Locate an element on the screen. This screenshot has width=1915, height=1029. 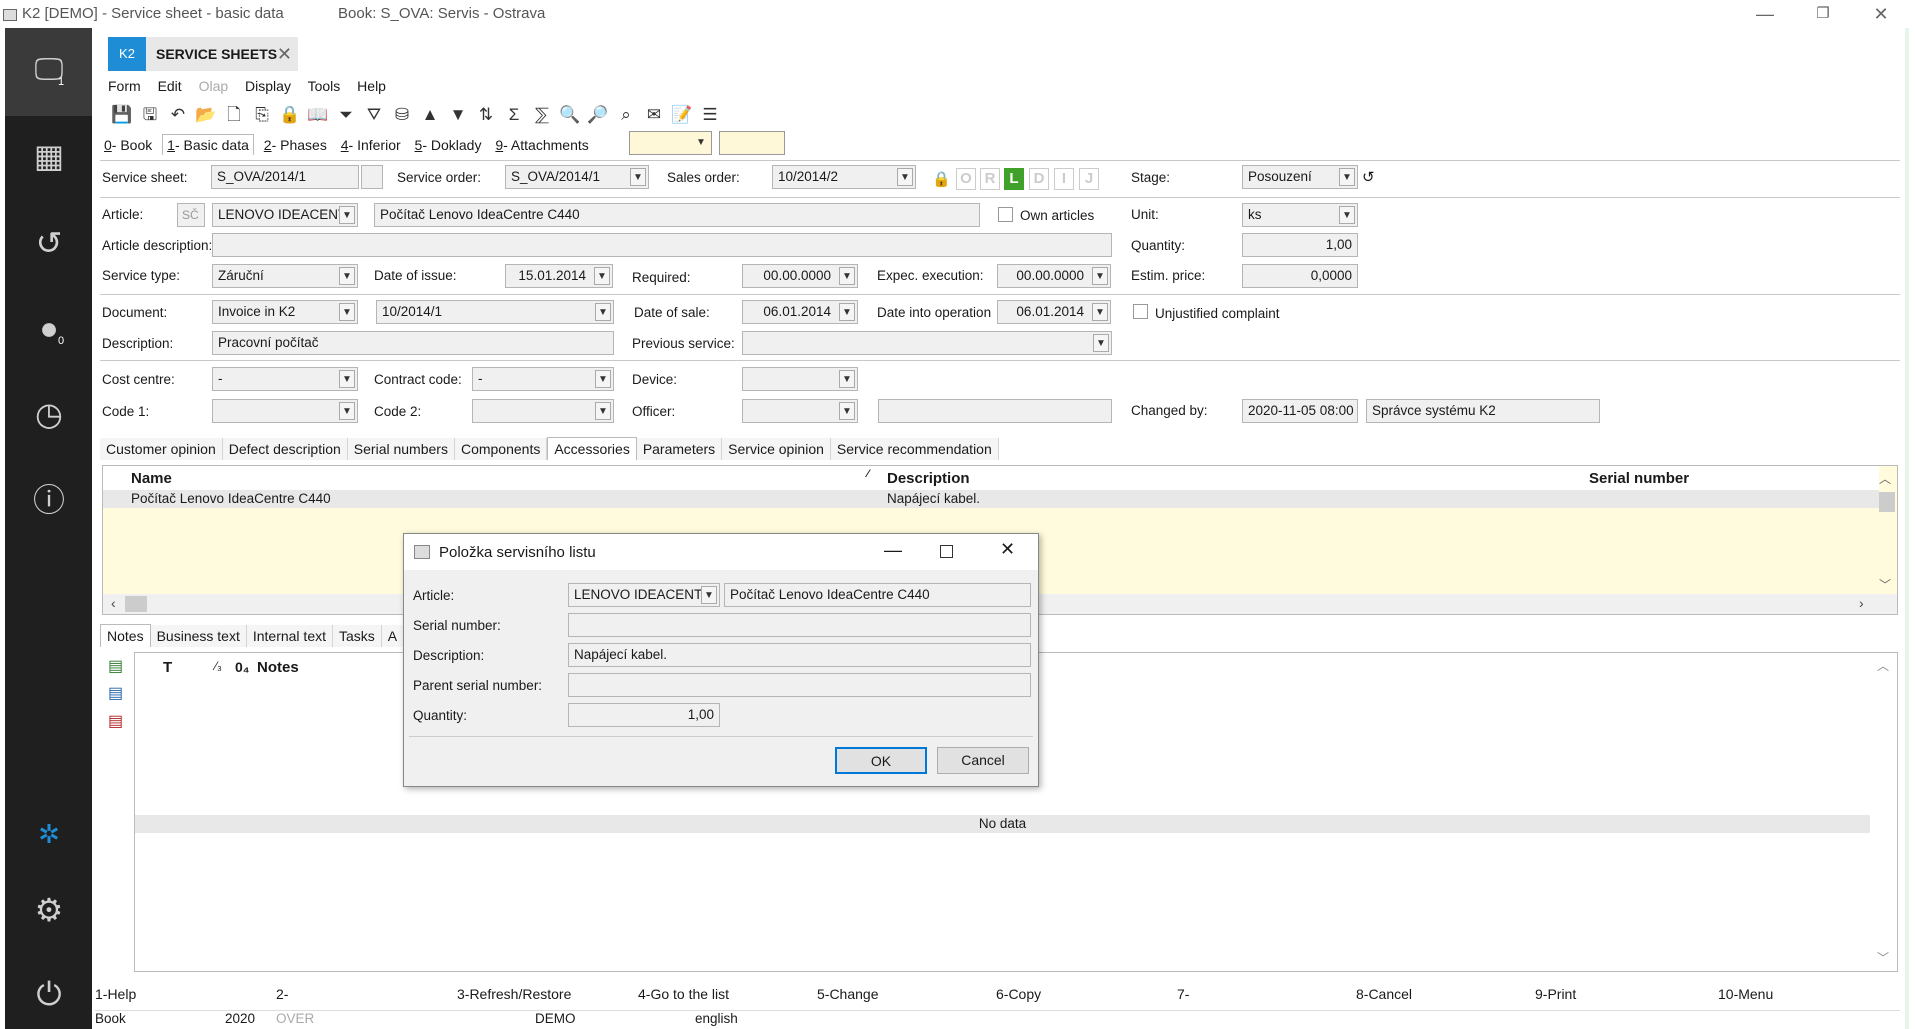
tab-business-text: Business text is located at coordinates (198, 636).